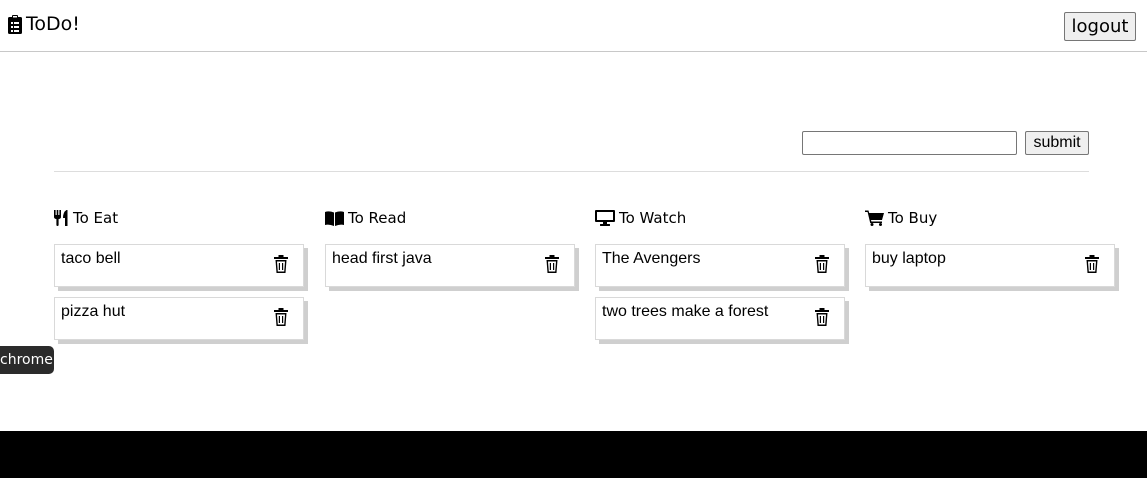 Image resolution: width=1147 pixels, height=478 pixels. I want to click on todo-card: head first java, so click(450, 265).